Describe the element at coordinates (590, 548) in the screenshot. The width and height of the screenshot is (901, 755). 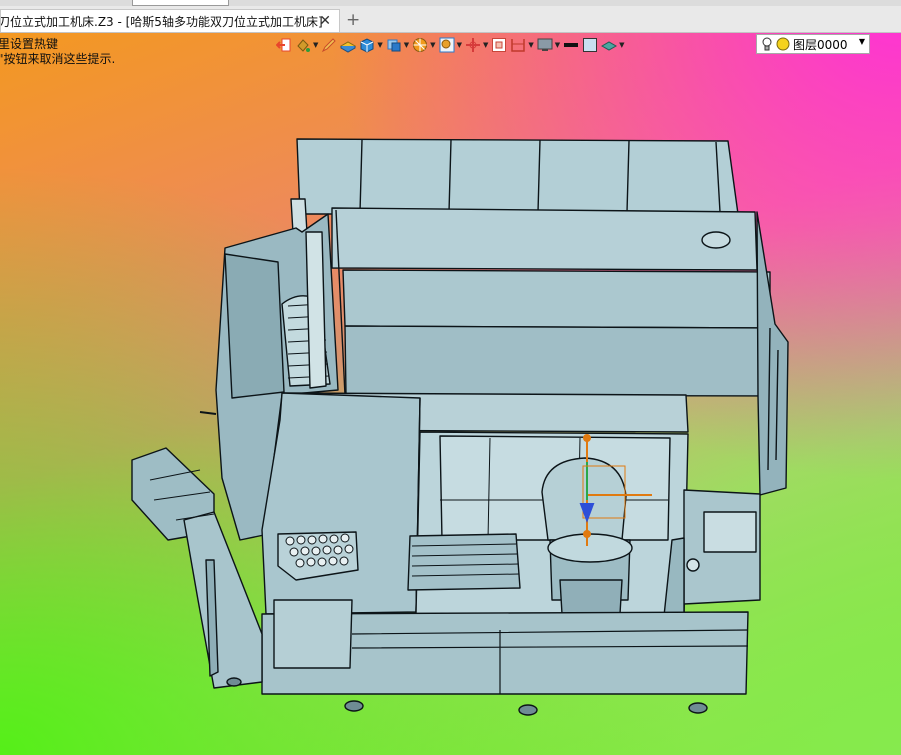
I see `rotary-platter` at that location.